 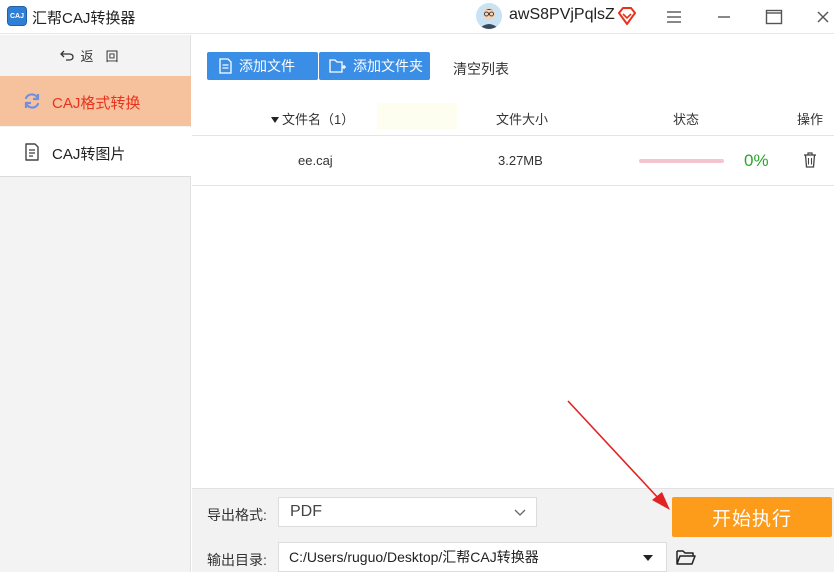 What do you see at coordinates (306, 511) in the screenshot?
I see `export-format-value: PDF` at bounding box center [306, 511].